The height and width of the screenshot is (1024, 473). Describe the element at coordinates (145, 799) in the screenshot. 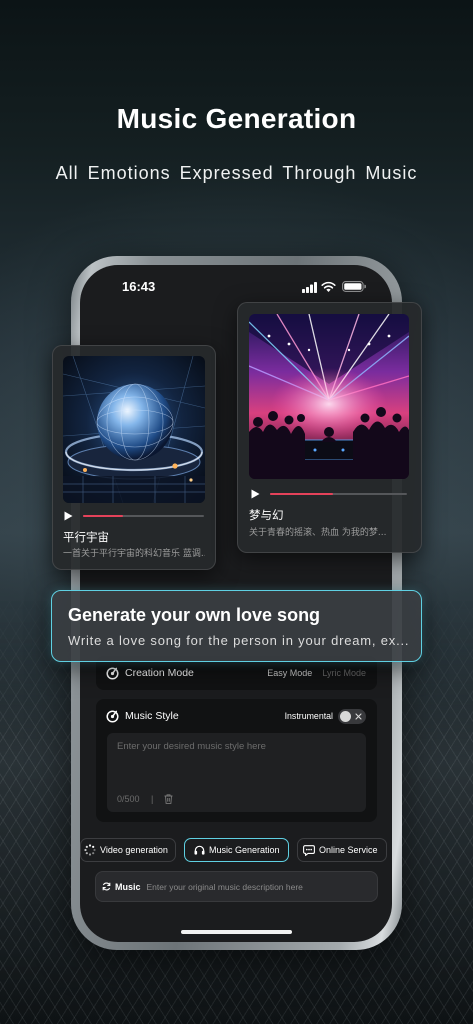

I see `music-style-footer: 0/500 |` at that location.